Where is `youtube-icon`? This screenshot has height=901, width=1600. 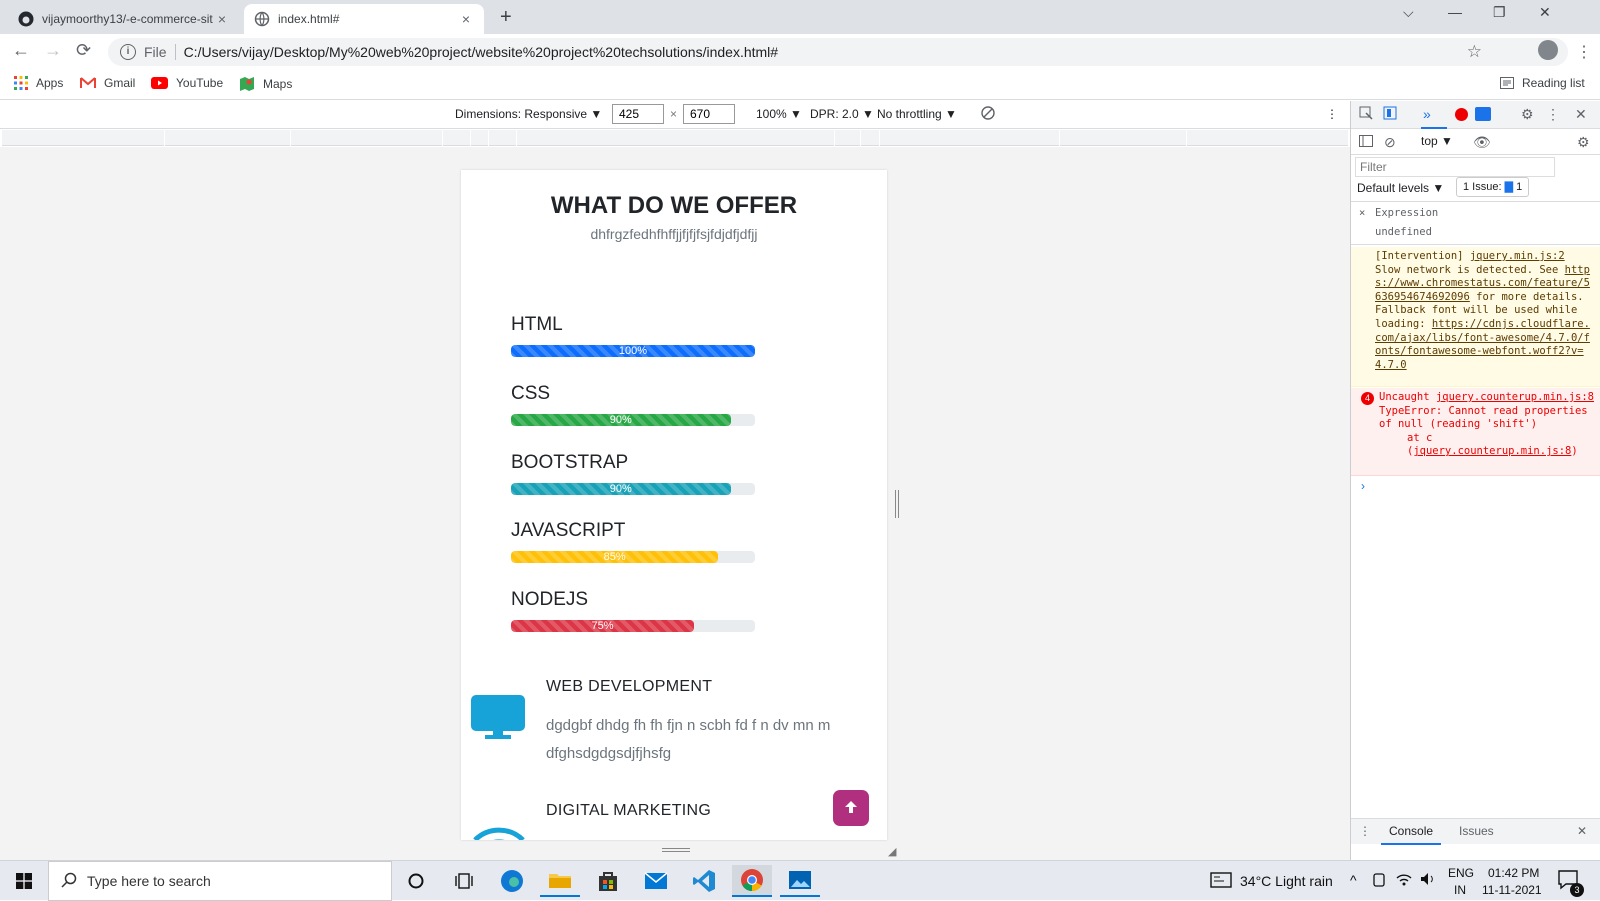 youtube-icon is located at coordinates (159, 83).